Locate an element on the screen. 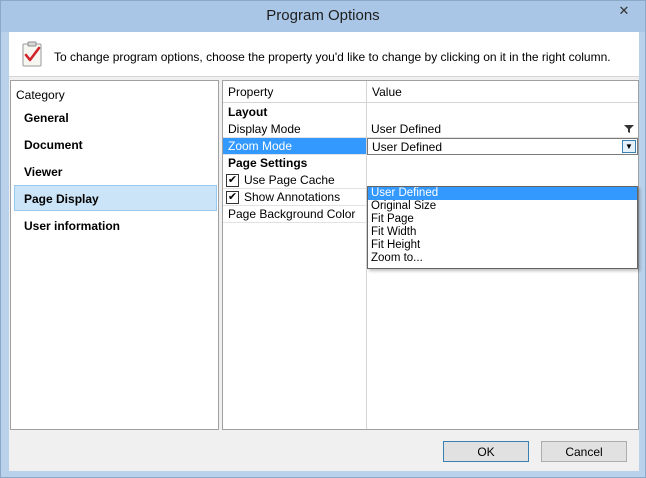 The image size is (646, 478). group-label-layout: Layout is located at coordinates (248, 112).